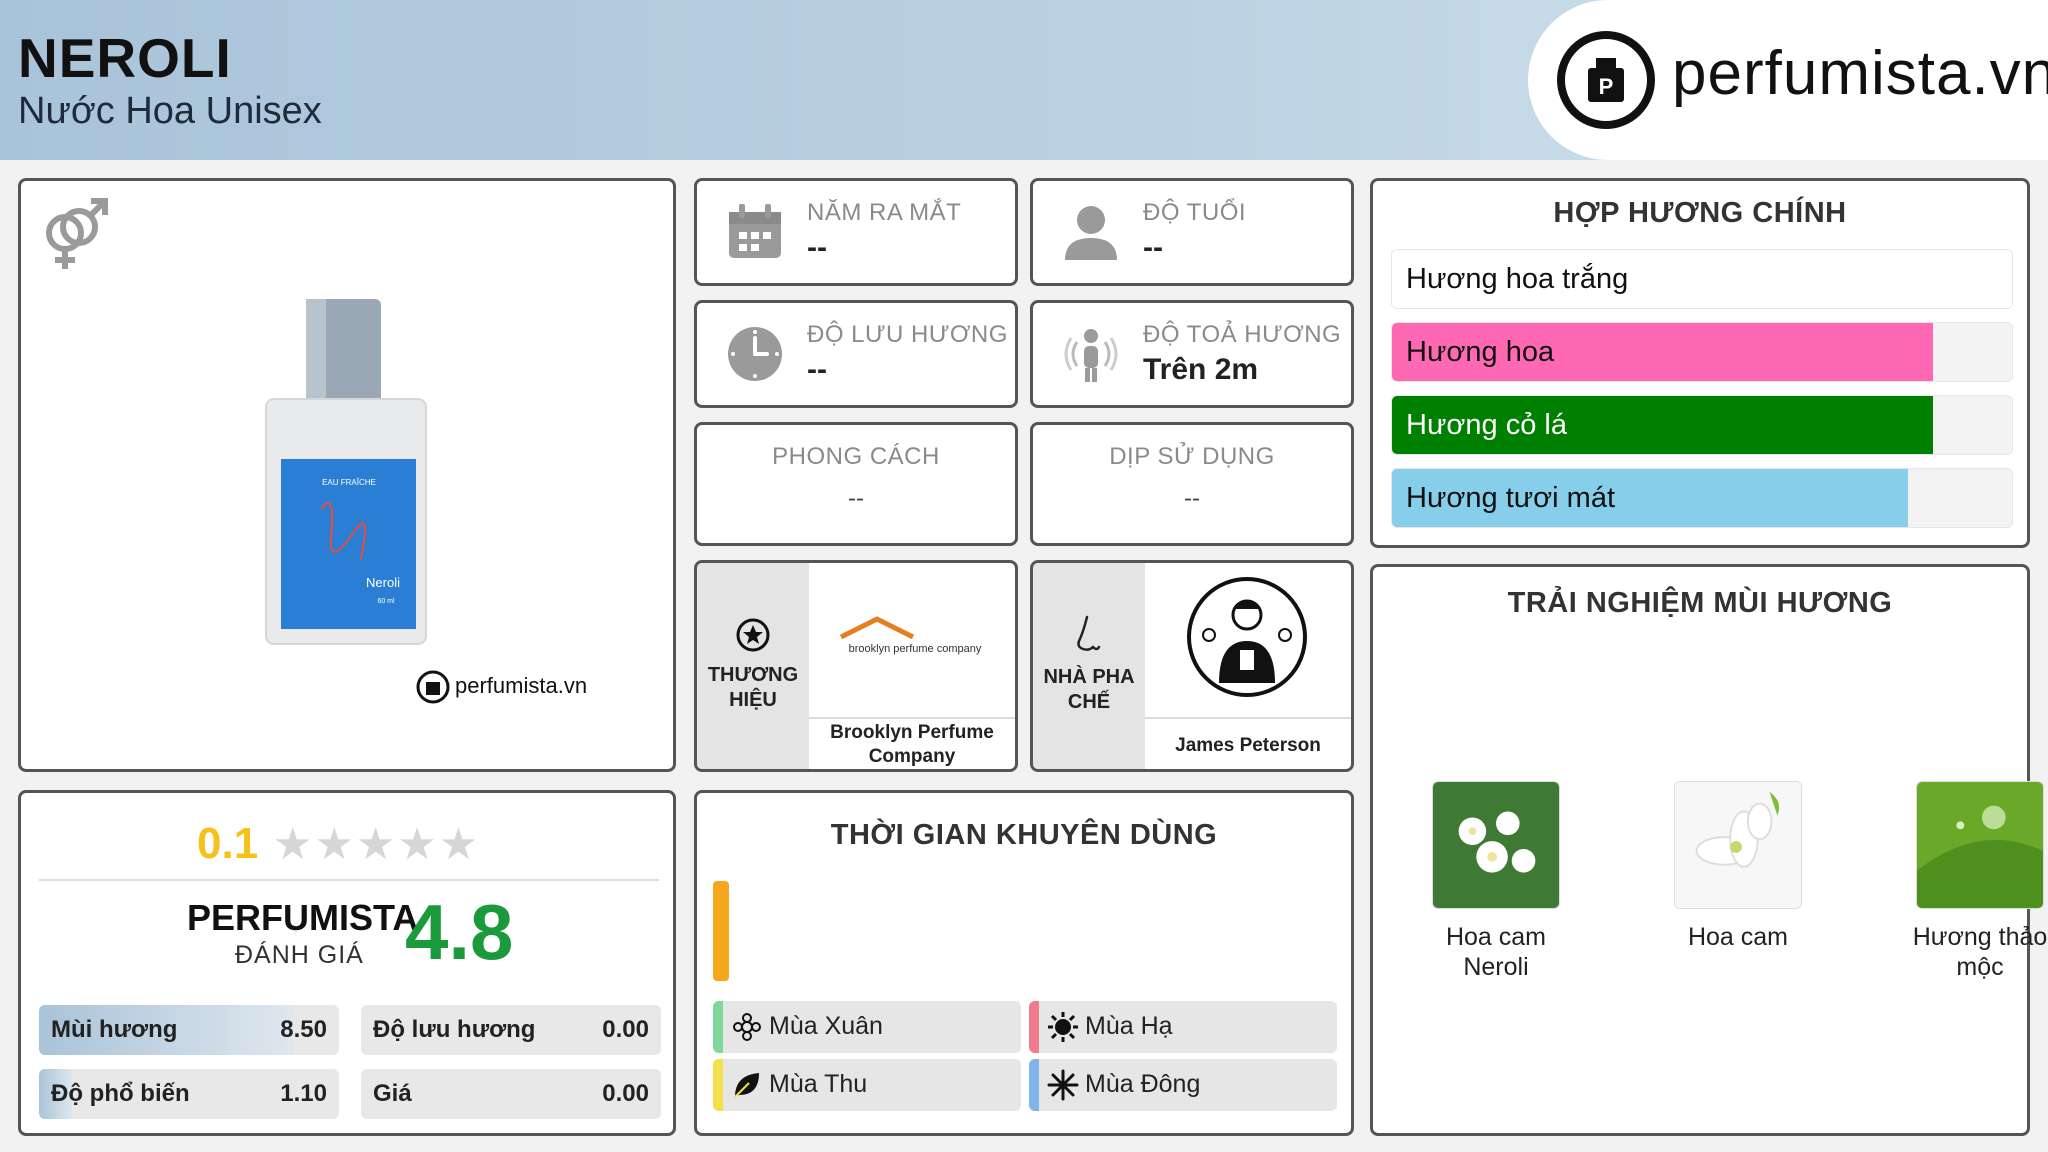  What do you see at coordinates (303, 917) in the screenshot?
I see `perfumista-brand: PERFUMISTA` at bounding box center [303, 917].